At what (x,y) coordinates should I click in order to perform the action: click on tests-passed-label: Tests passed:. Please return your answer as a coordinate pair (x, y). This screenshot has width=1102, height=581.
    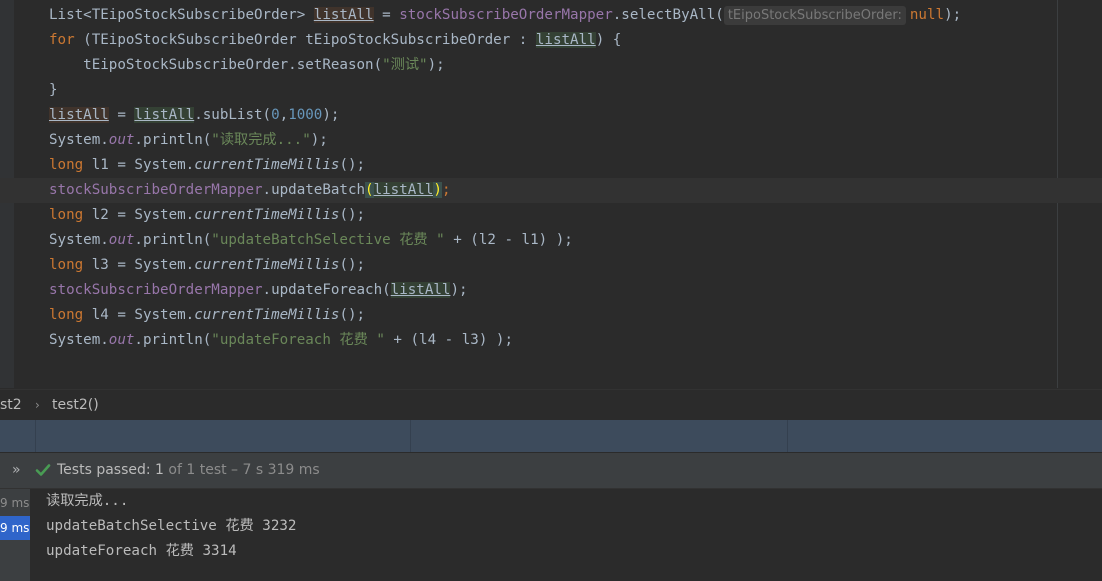
    Looking at the image, I should click on (106, 470).